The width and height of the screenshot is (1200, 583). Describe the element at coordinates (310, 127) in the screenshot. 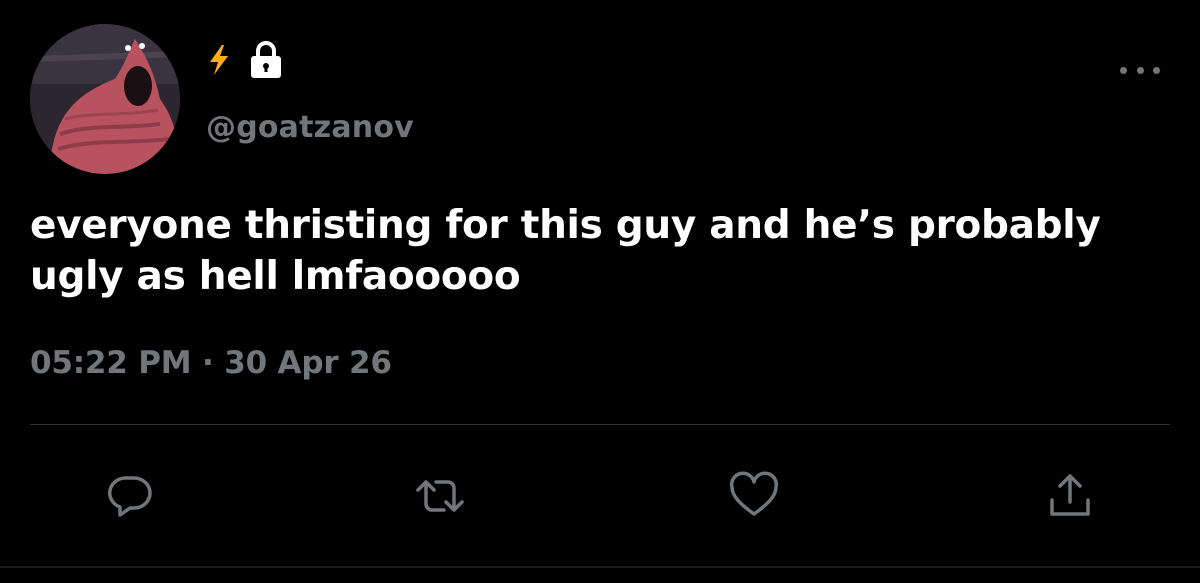

I see `user-handle: @goatzanov` at that location.